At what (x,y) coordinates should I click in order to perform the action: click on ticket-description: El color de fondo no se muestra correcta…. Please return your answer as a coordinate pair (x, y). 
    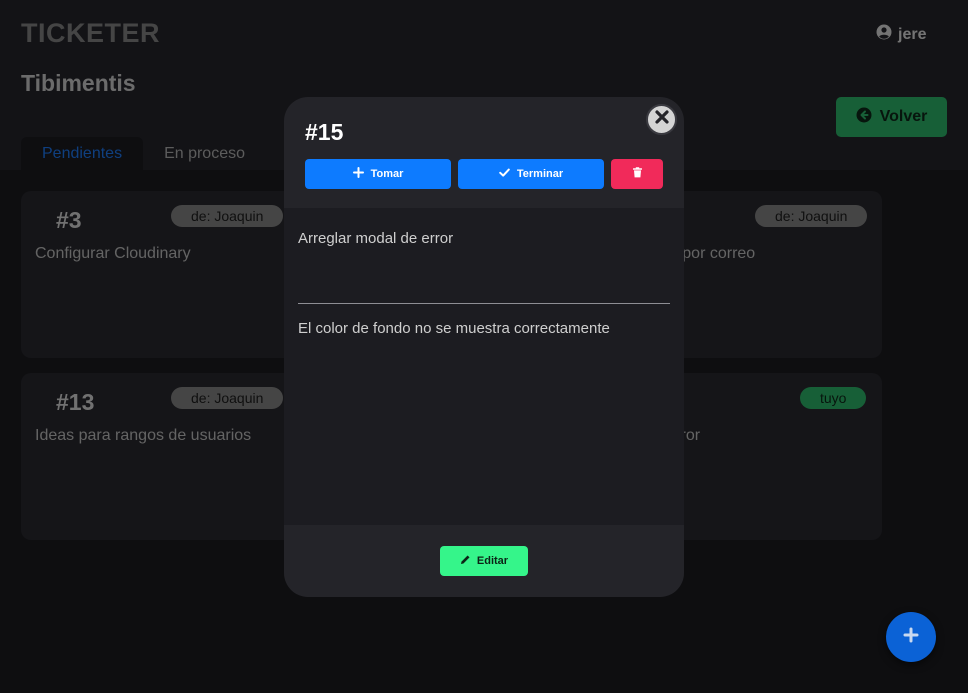
    Looking at the image, I should click on (454, 328).